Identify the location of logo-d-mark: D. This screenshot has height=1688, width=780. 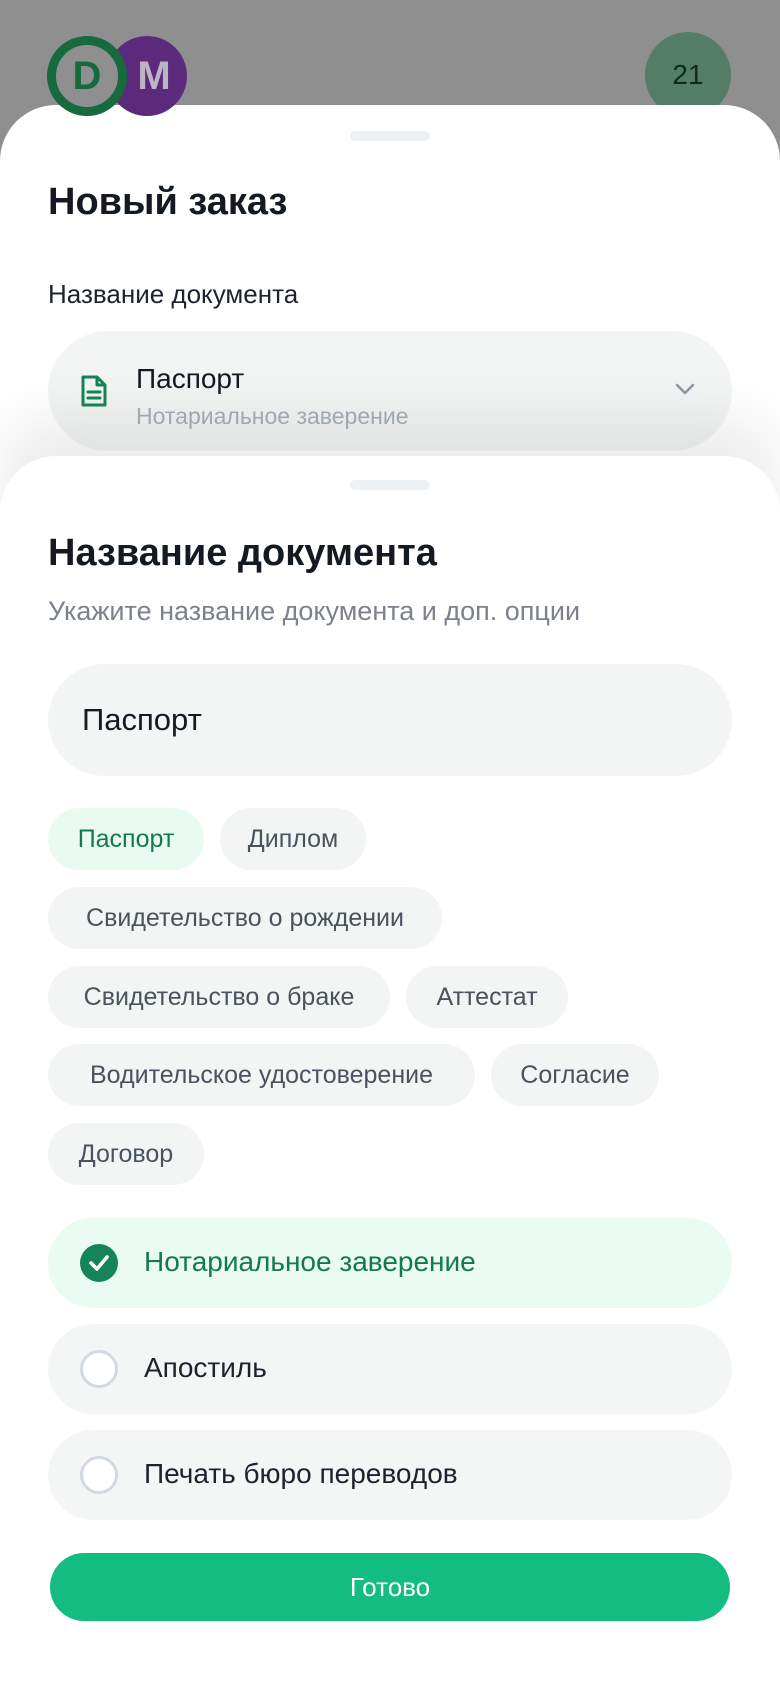
(87, 76).